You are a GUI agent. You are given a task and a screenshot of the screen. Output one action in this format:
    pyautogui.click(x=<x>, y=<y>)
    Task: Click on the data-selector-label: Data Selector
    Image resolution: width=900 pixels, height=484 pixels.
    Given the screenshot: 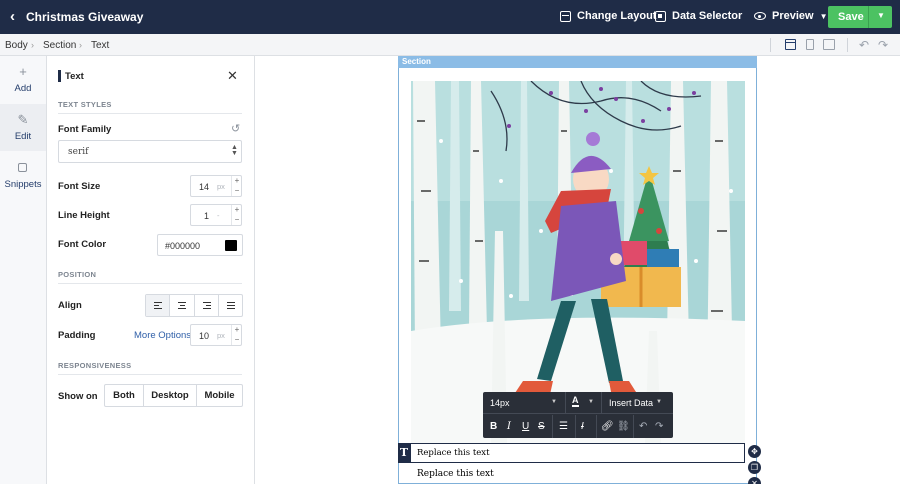 What is the action you would take?
    pyautogui.click(x=707, y=16)
    